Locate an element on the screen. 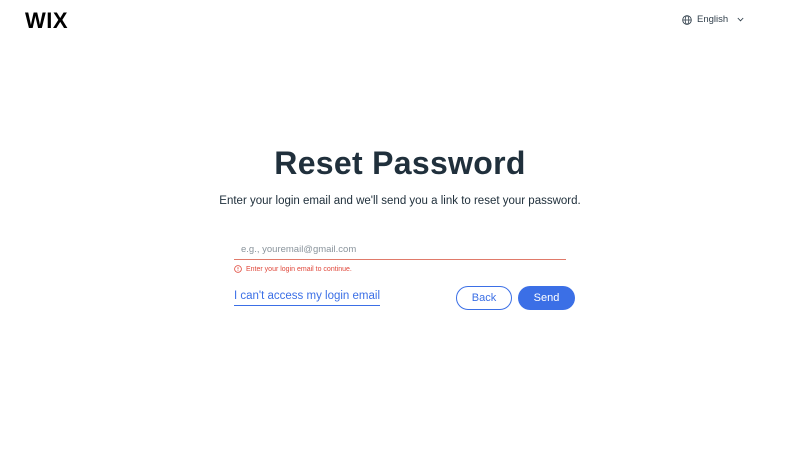 Image resolution: width=800 pixels, height=450 pixels. globe-icon is located at coordinates (687, 19).